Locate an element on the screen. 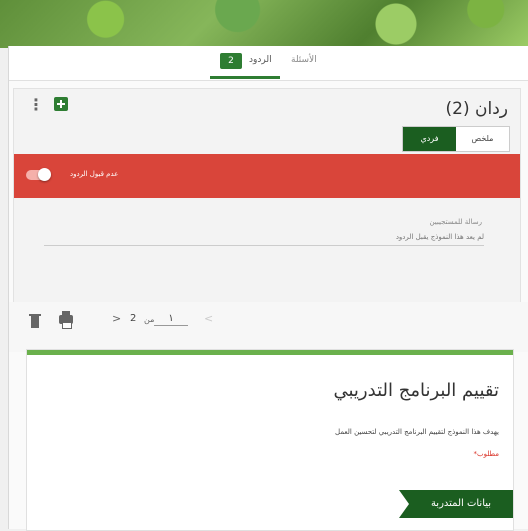 Image resolution: width=528 pixels, height=531 pixels. form-title: تقييم البرنامج التدريبي is located at coordinates (416, 390).